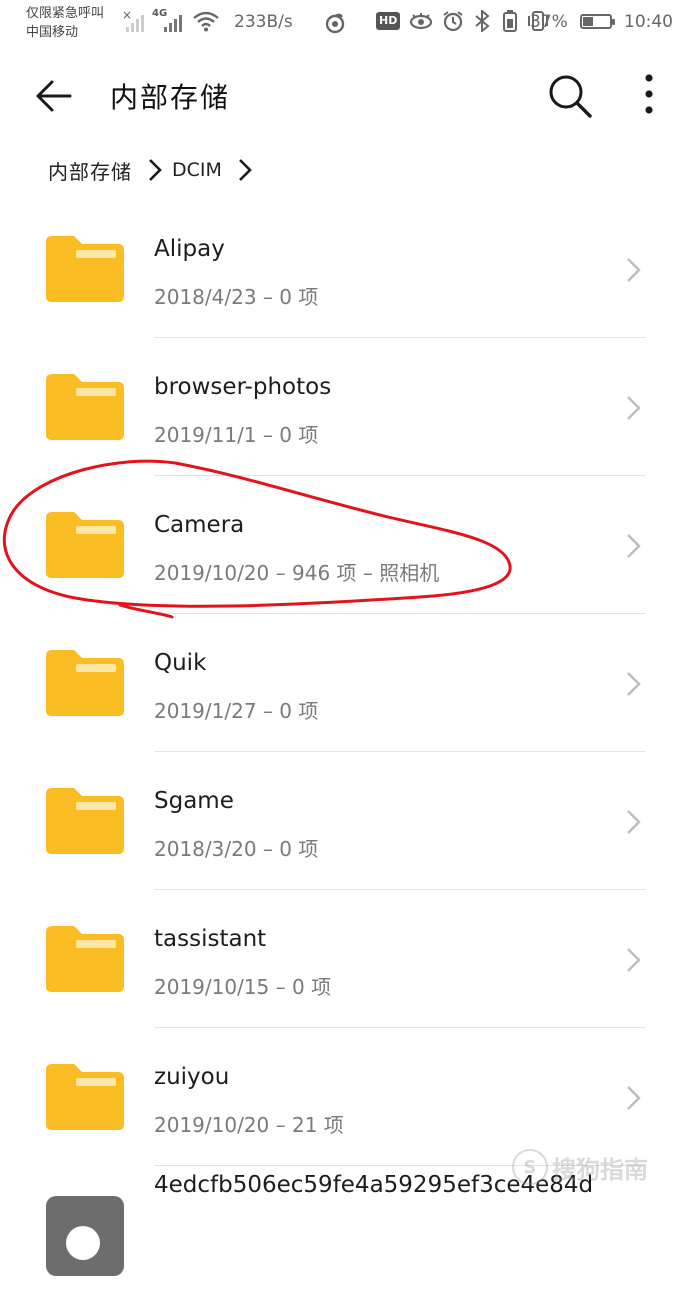 The height and width of the screenshot is (1304, 692). What do you see at coordinates (388, 21) in the screenshot?
I see `hd-icon: HD` at bounding box center [388, 21].